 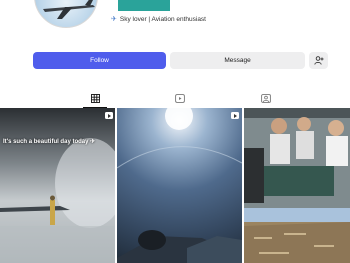 I want to click on profile-bio: ✈ Sky lover | Aviation enthusiast, so click(x=158, y=19).